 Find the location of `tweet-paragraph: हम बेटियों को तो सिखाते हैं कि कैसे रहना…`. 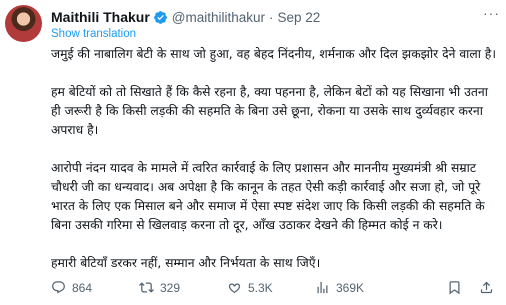

tweet-paragraph: हम बेटियों को तो सिखाते हैं कि कैसे रहना… is located at coordinates (269, 111).